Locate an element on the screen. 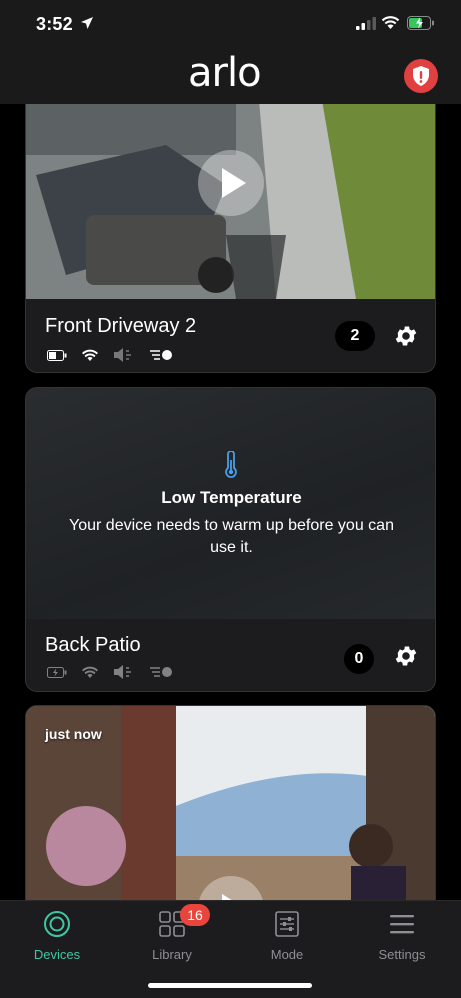  status-bar: 3:52 is located at coordinates (230, 24).